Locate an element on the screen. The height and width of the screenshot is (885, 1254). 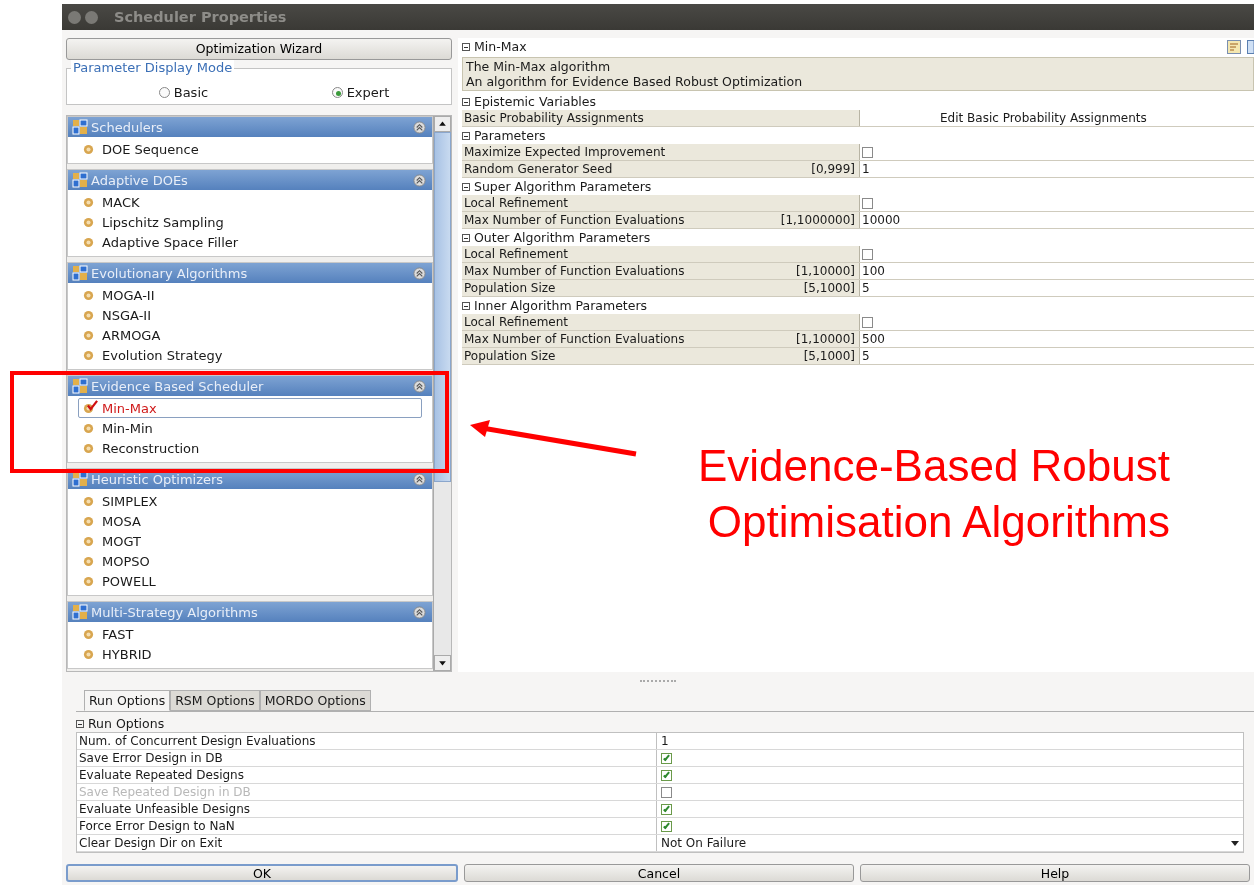
algorithm-item: HYBRID is located at coordinates (250, 654).